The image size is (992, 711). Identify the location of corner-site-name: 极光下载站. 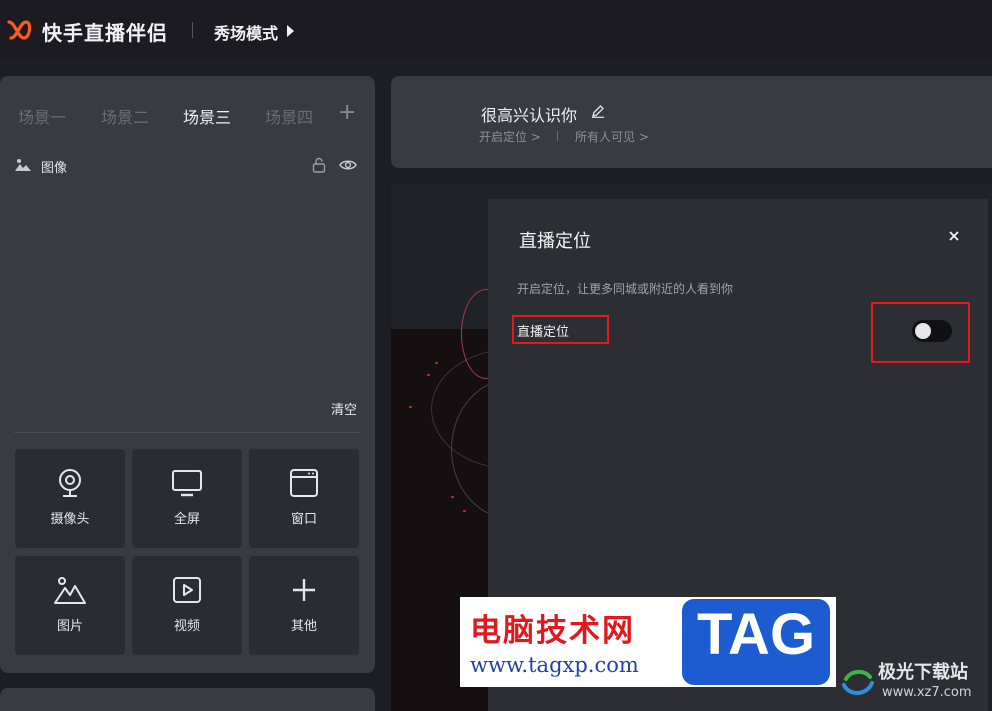
(923, 672).